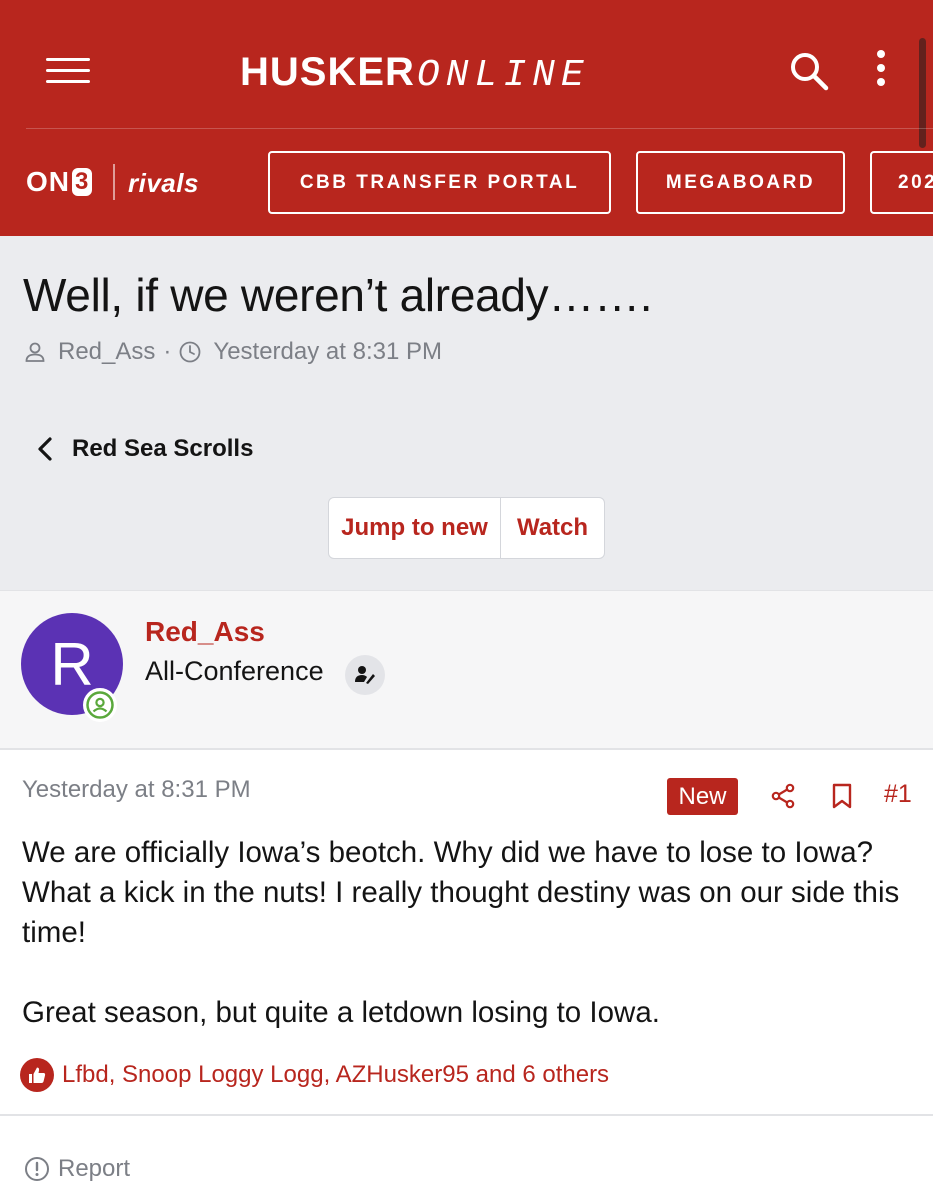  Describe the element at coordinates (45, 449) in the screenshot. I see `chevron-left-icon` at that location.